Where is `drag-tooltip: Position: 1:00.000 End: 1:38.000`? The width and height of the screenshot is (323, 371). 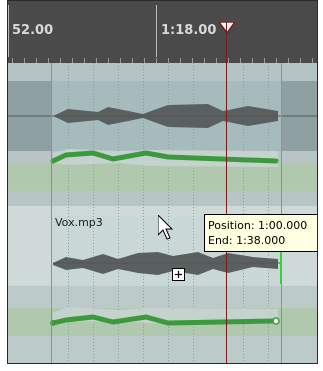 drag-tooltip: Position: 1:00.000 End: 1:38.000 is located at coordinates (260, 233).